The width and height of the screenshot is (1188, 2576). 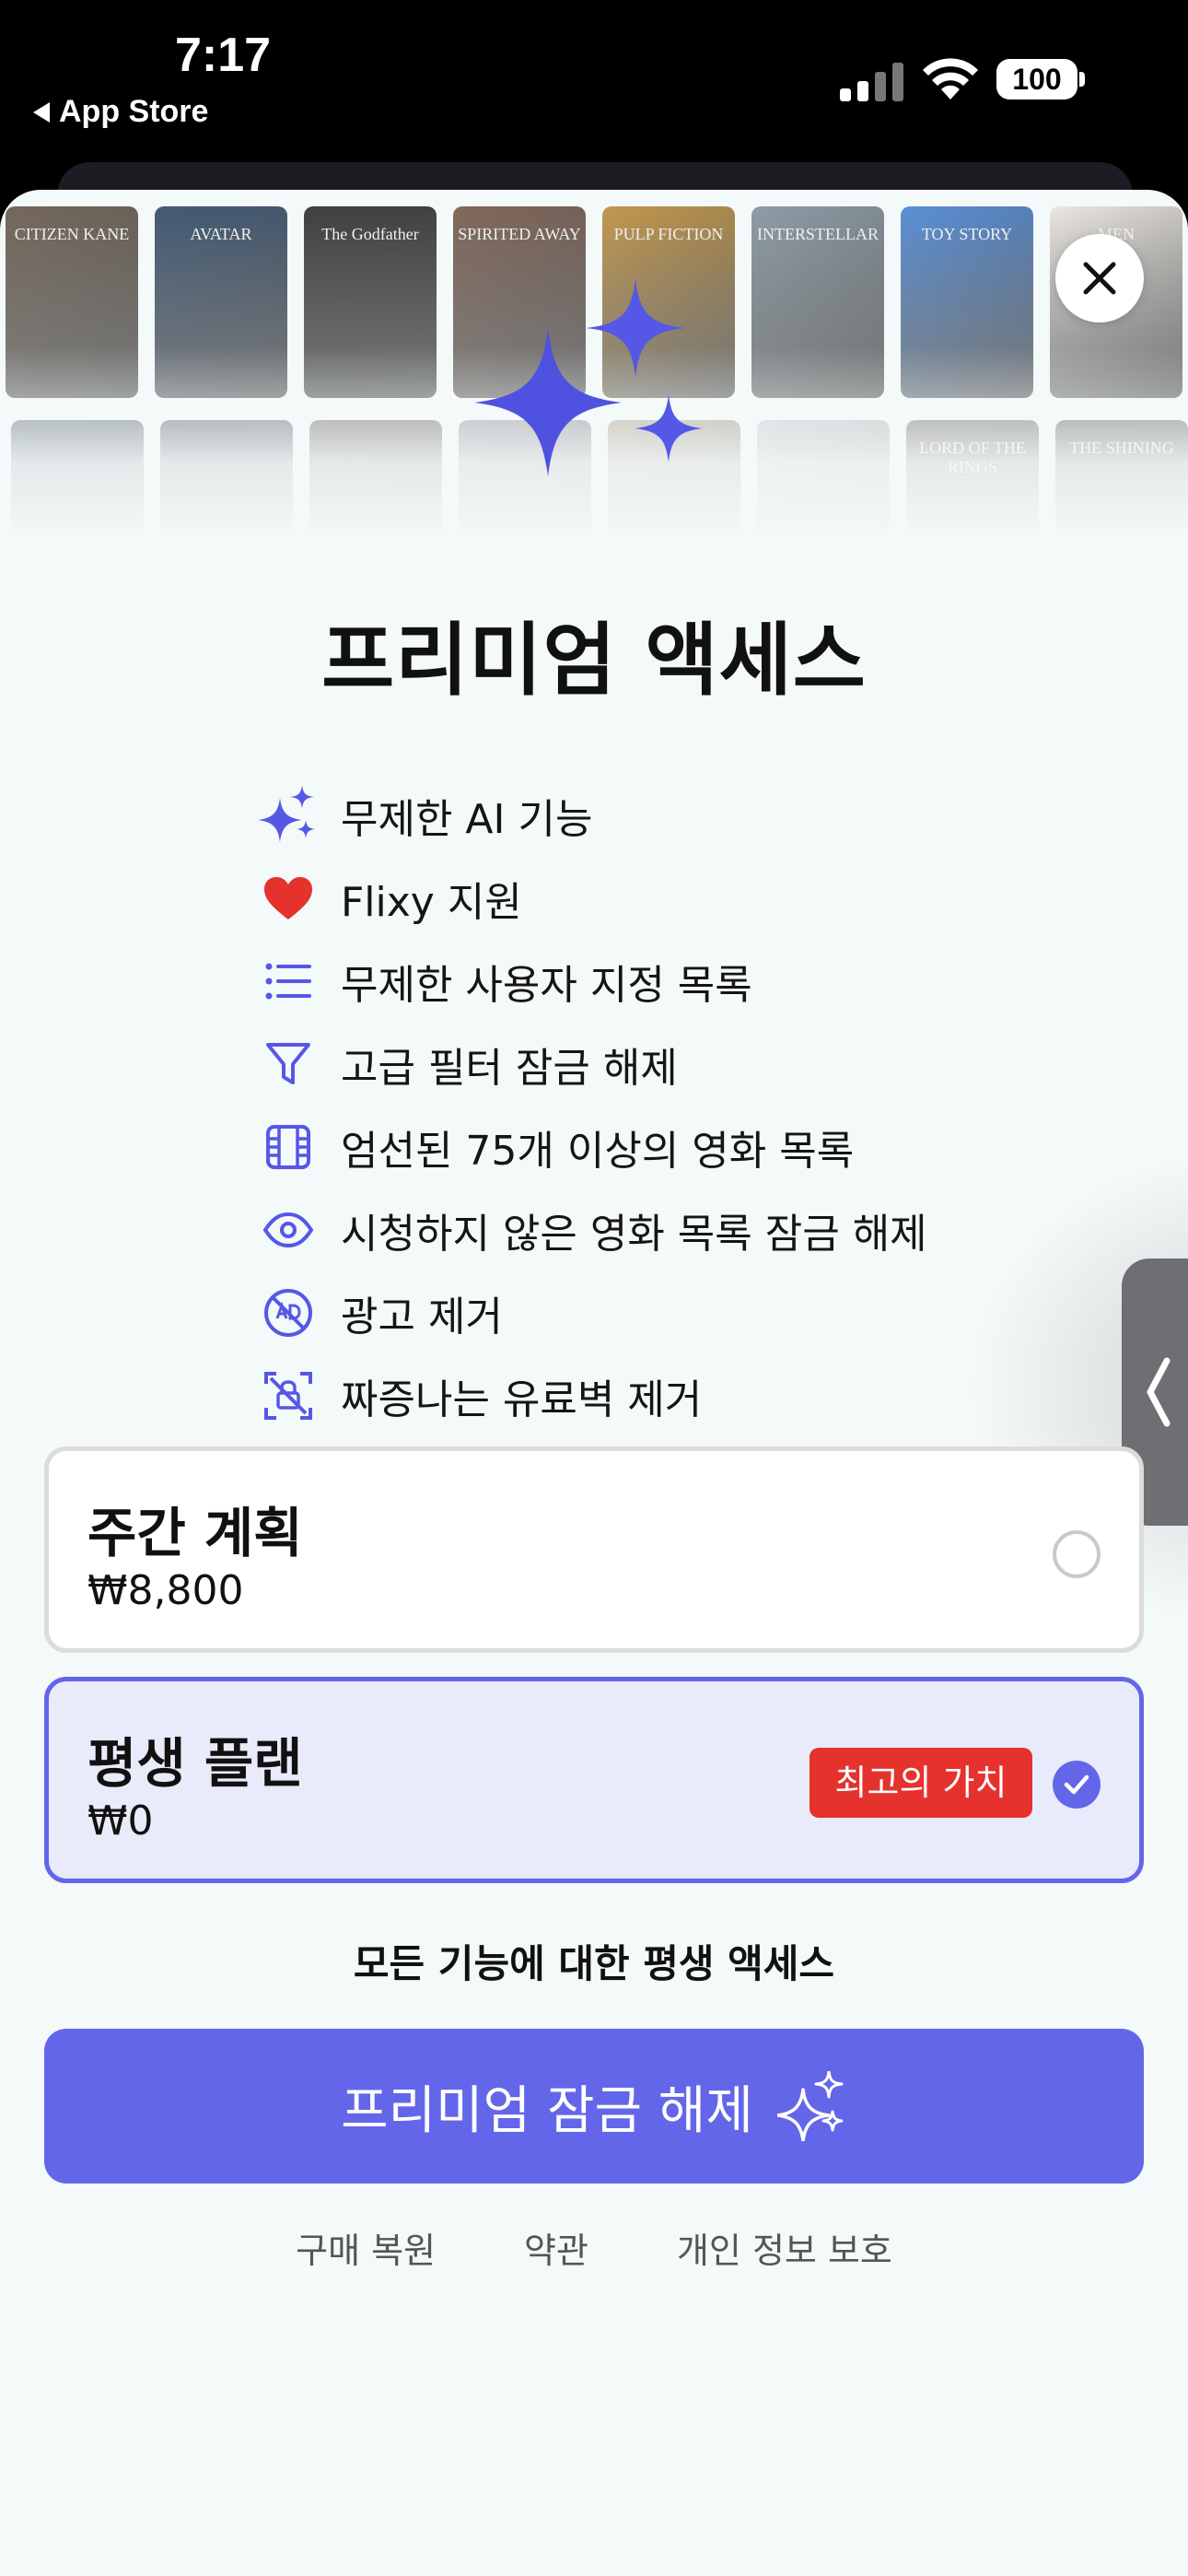 I want to click on plan-radio-selected, so click(x=1077, y=1785).